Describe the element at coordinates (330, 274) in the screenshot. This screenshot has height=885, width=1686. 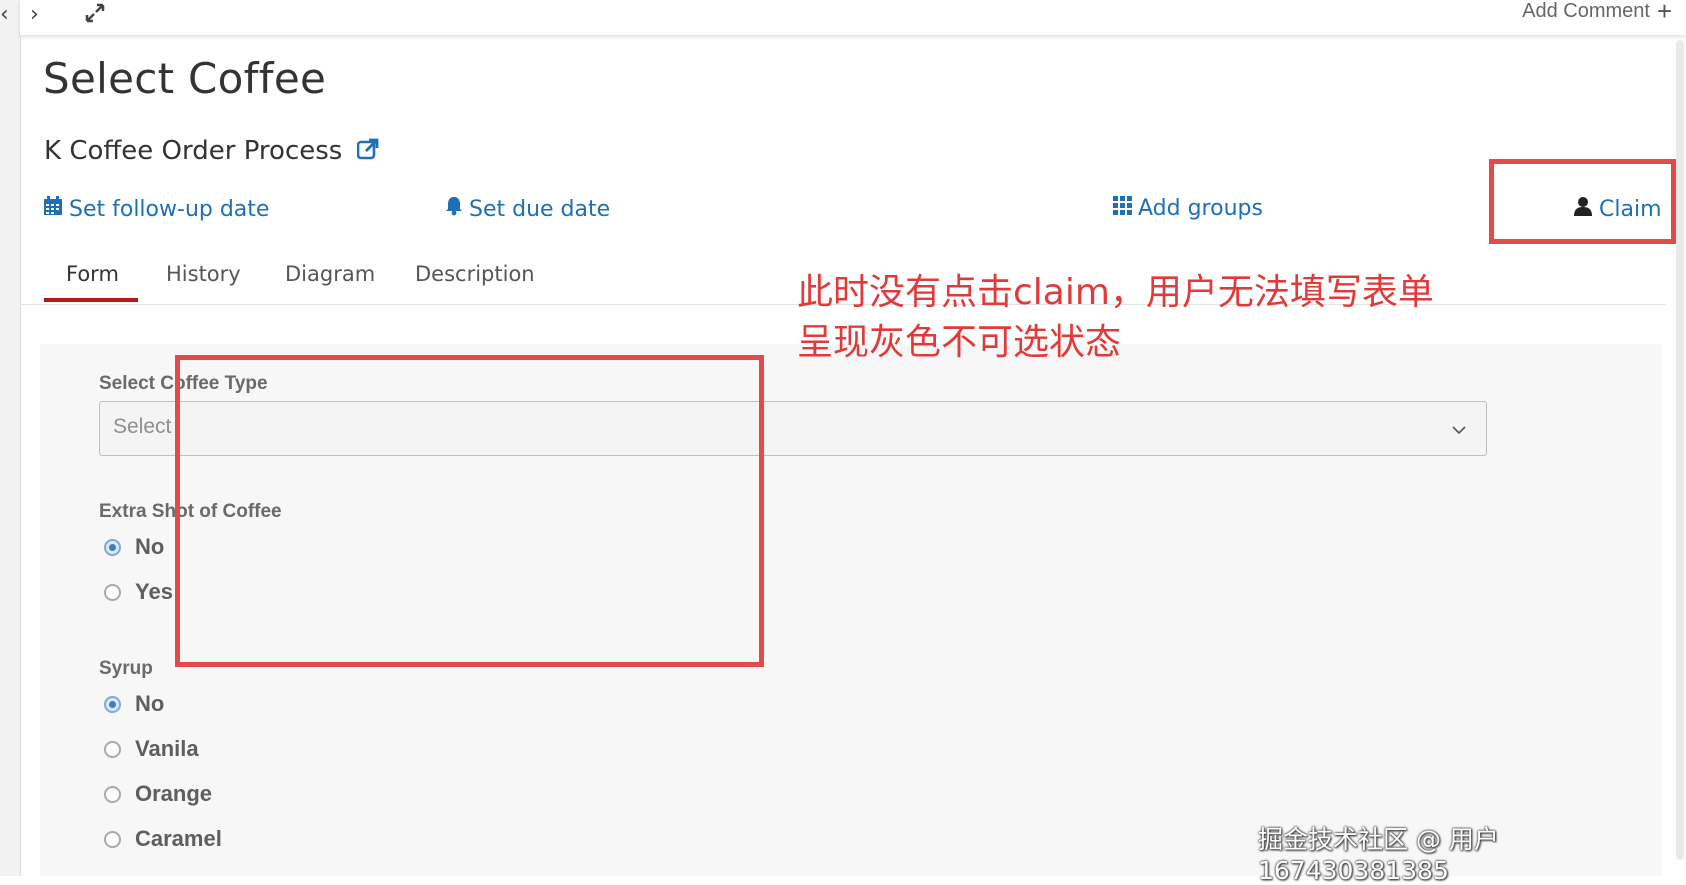
I see `tab-diagram: Diagram` at that location.